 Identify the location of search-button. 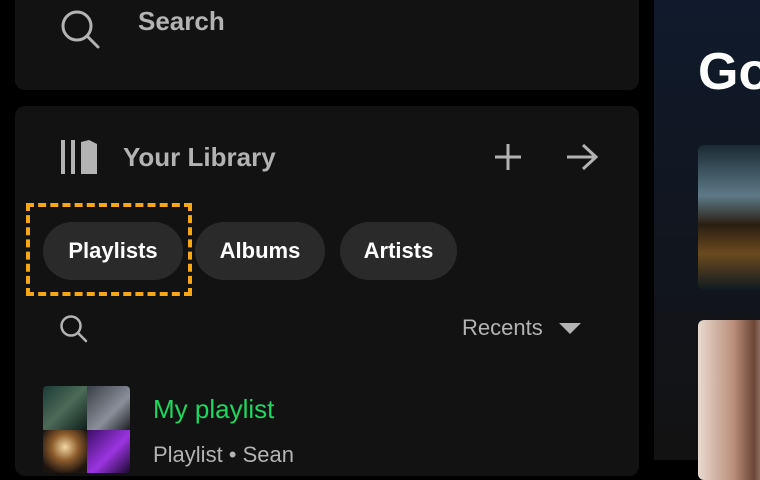
(80, 29).